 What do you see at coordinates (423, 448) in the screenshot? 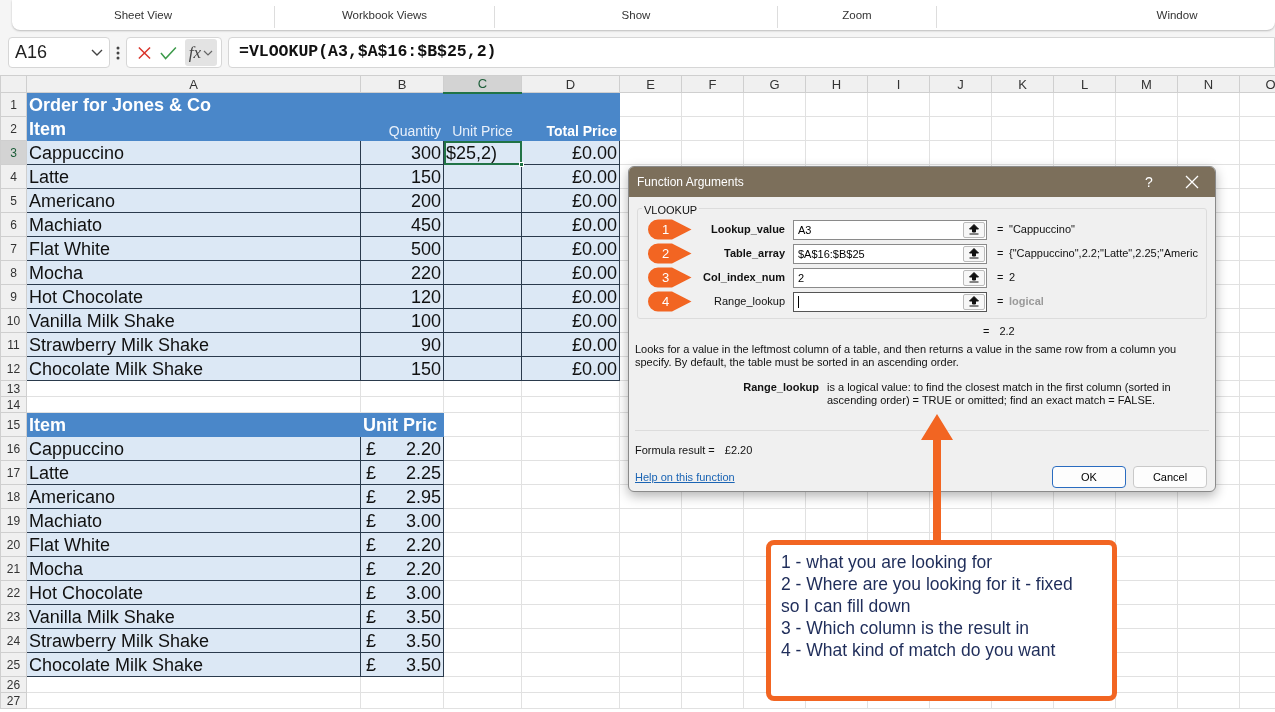
I see `table-cell: 2.20` at bounding box center [423, 448].